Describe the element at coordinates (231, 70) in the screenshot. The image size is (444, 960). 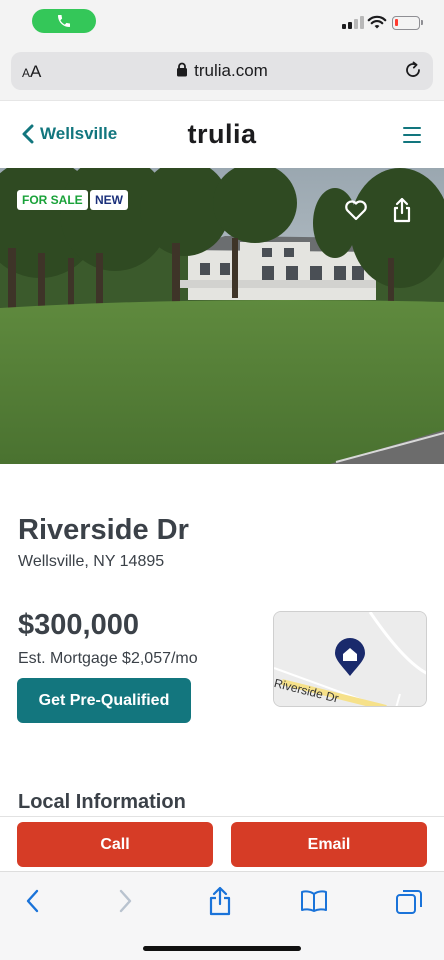
I see `url-domain: trulia.com` at that location.